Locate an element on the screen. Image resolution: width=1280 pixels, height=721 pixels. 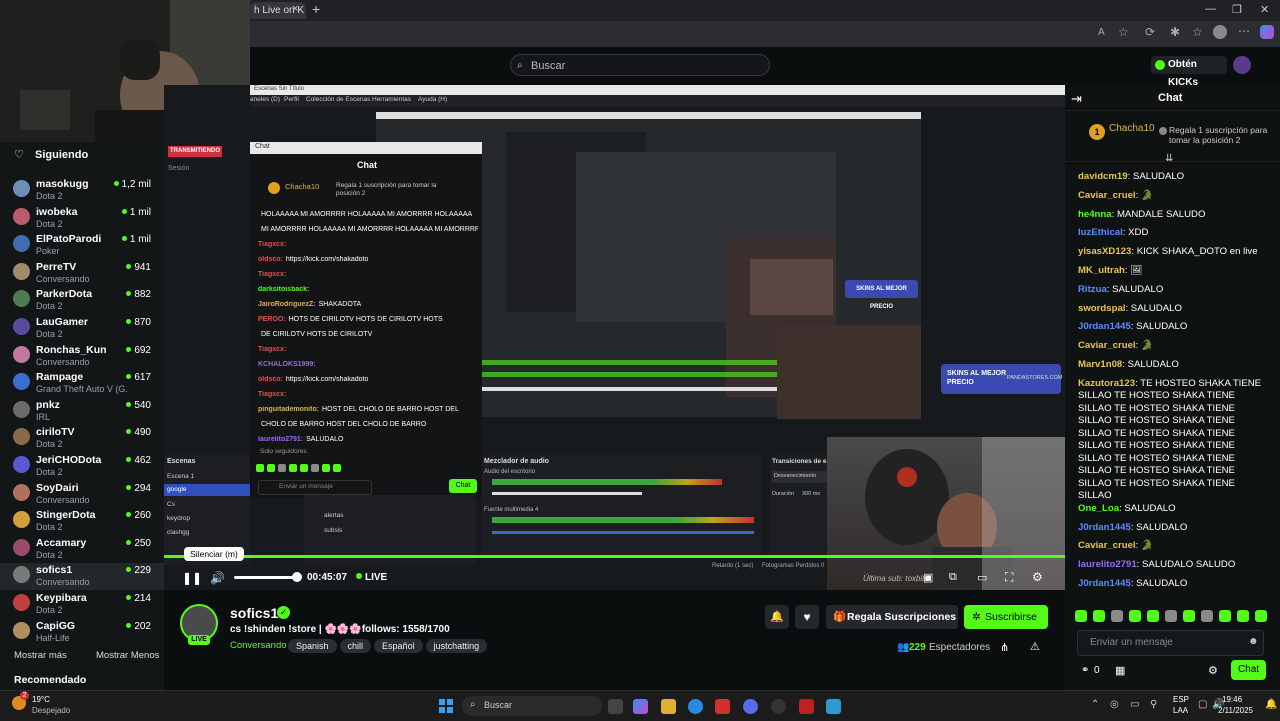
get-kicks-button: Obtén KICKs is located at coordinates (1189, 72).